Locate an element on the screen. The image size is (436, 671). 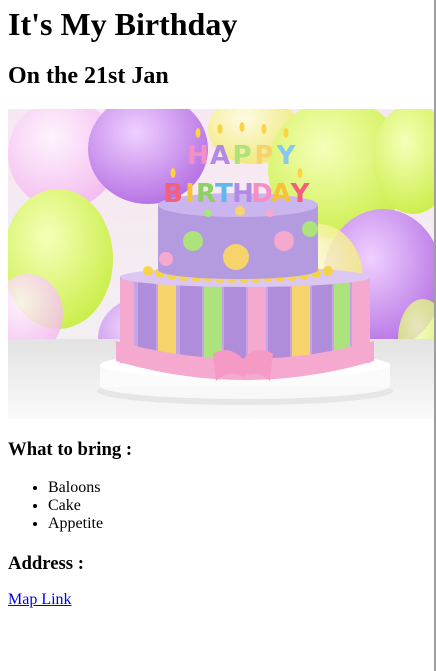
svg-text: I is located at coordinates (190, 194).